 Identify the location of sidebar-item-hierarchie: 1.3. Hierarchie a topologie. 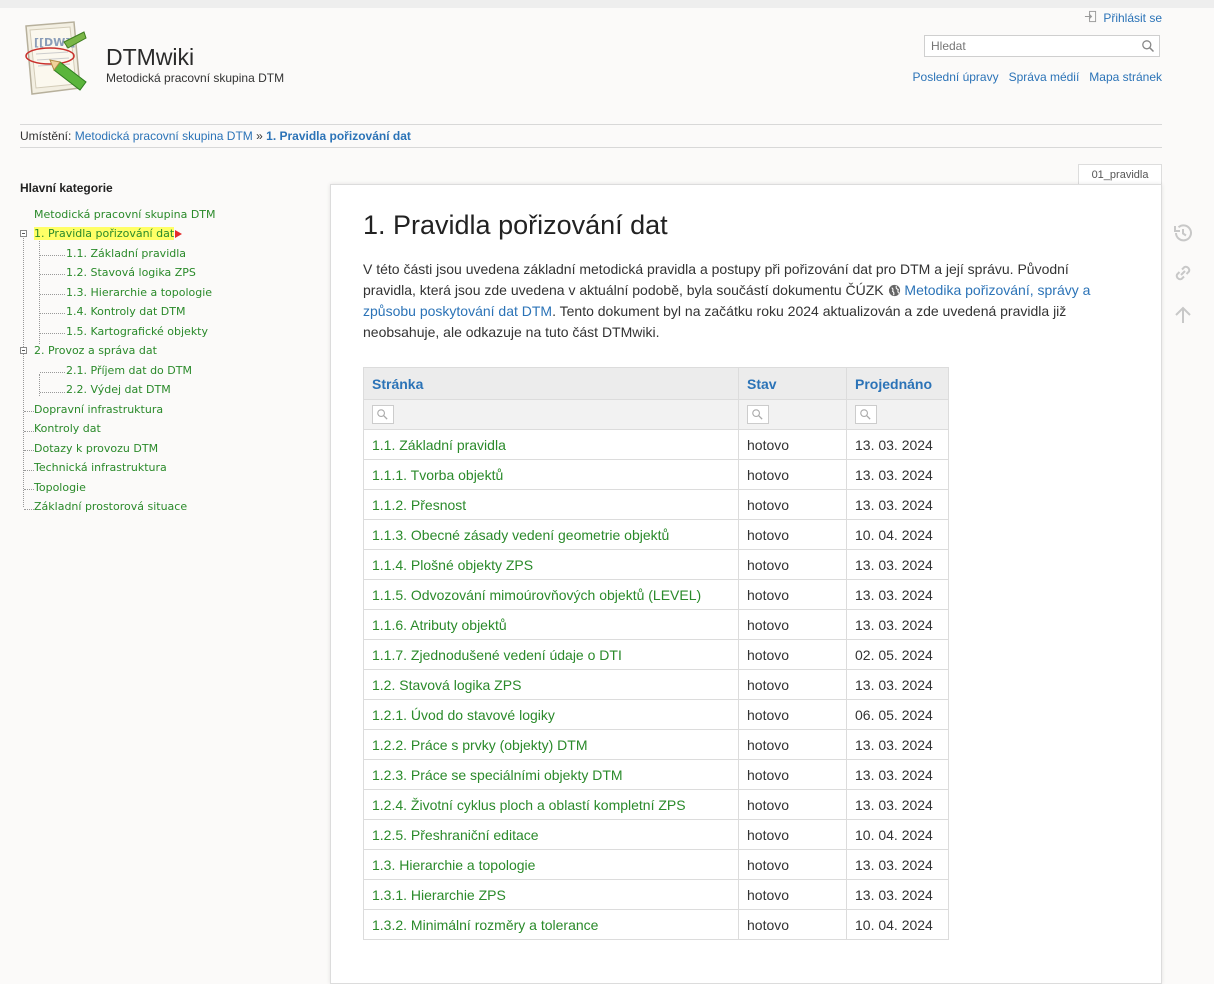
(139, 293).